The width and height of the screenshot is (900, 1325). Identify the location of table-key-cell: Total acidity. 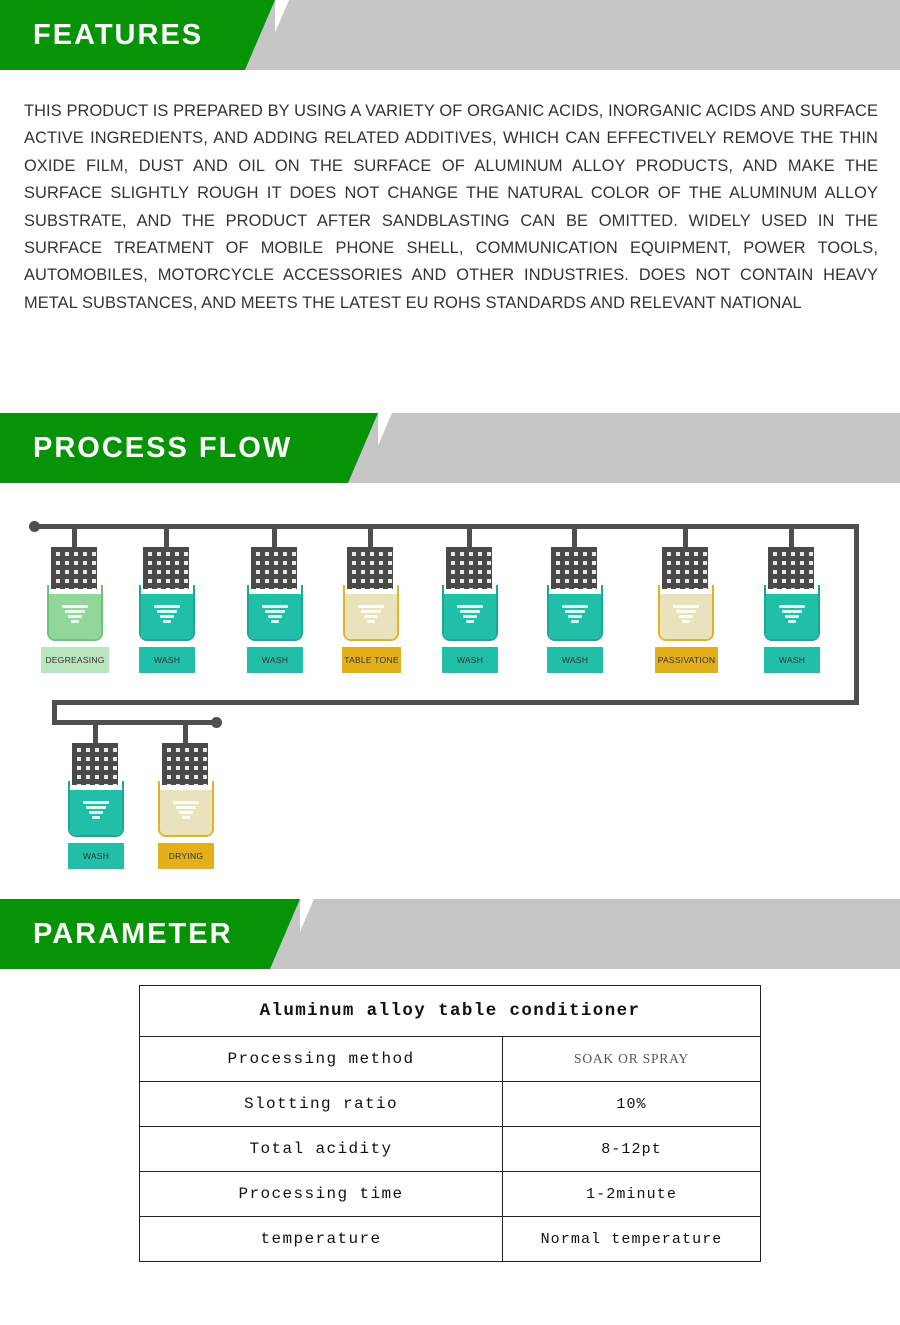
(321, 1149).